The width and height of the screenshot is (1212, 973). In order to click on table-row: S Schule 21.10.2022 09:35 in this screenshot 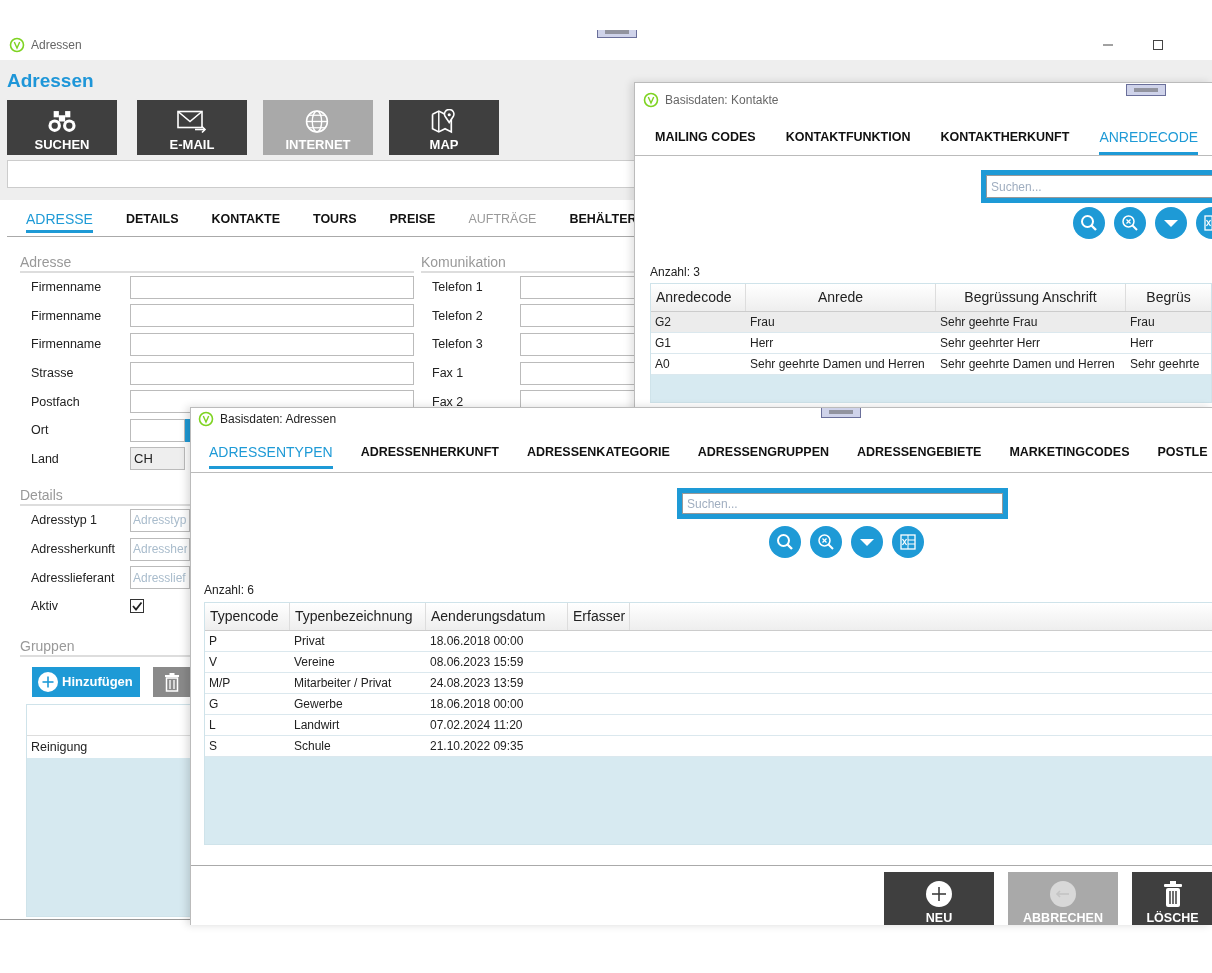, I will do `click(708, 746)`.